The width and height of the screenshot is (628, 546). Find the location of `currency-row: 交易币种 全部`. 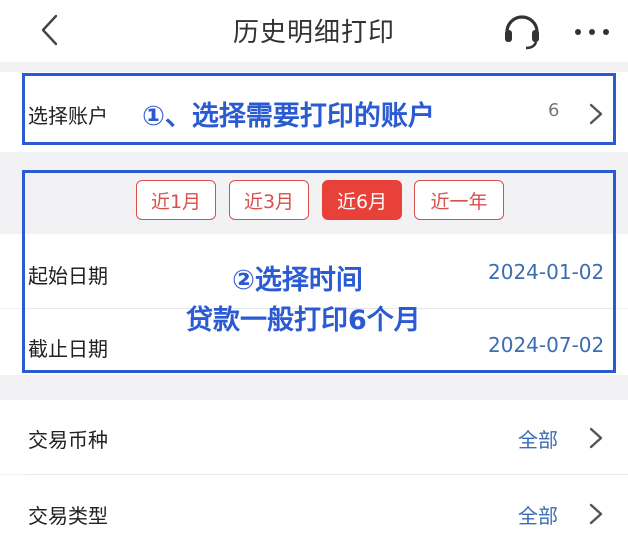

currency-row: 交易币种 全部 is located at coordinates (314, 437).